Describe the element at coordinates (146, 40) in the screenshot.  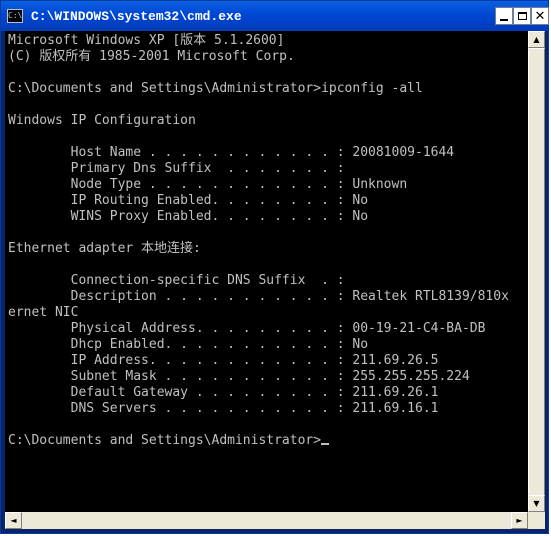
I see `console-line: Microsoft Windows XP [版本 5.1.2600]` at that location.